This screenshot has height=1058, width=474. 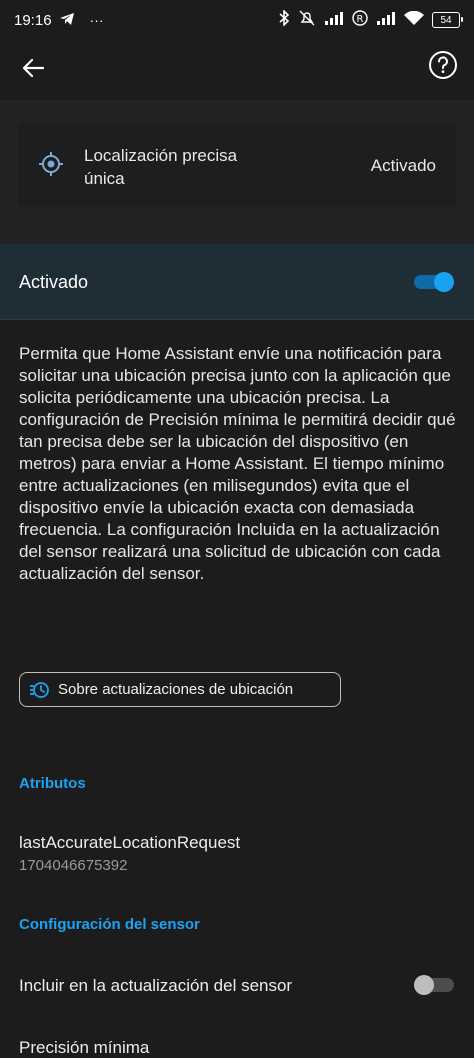 I want to click on enable-toggle, so click(x=434, y=282).